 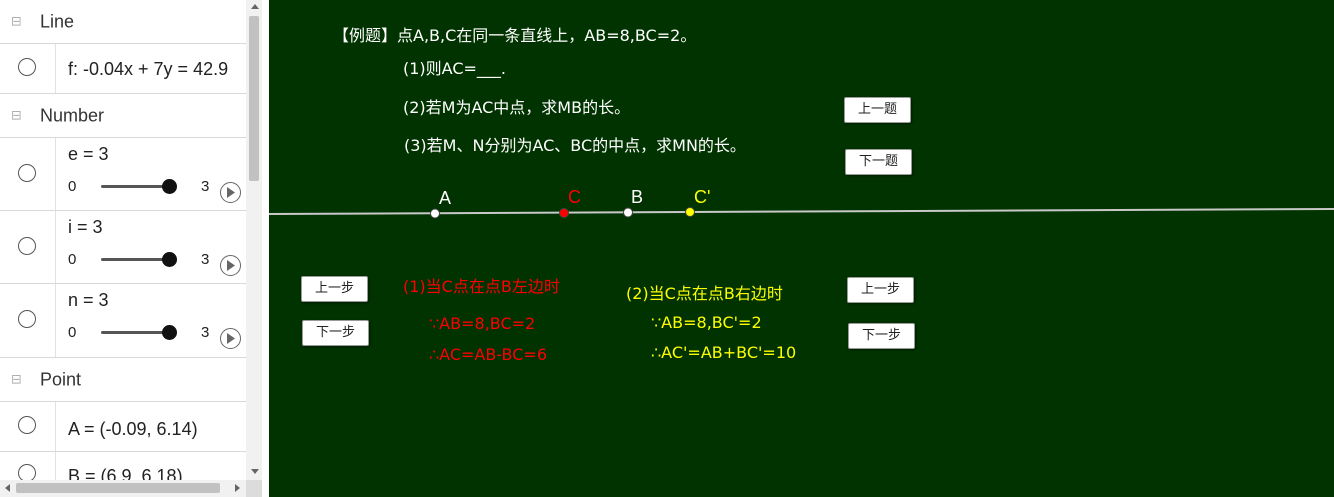 I want to click on scroll-up-icon, so click(x=255, y=6).